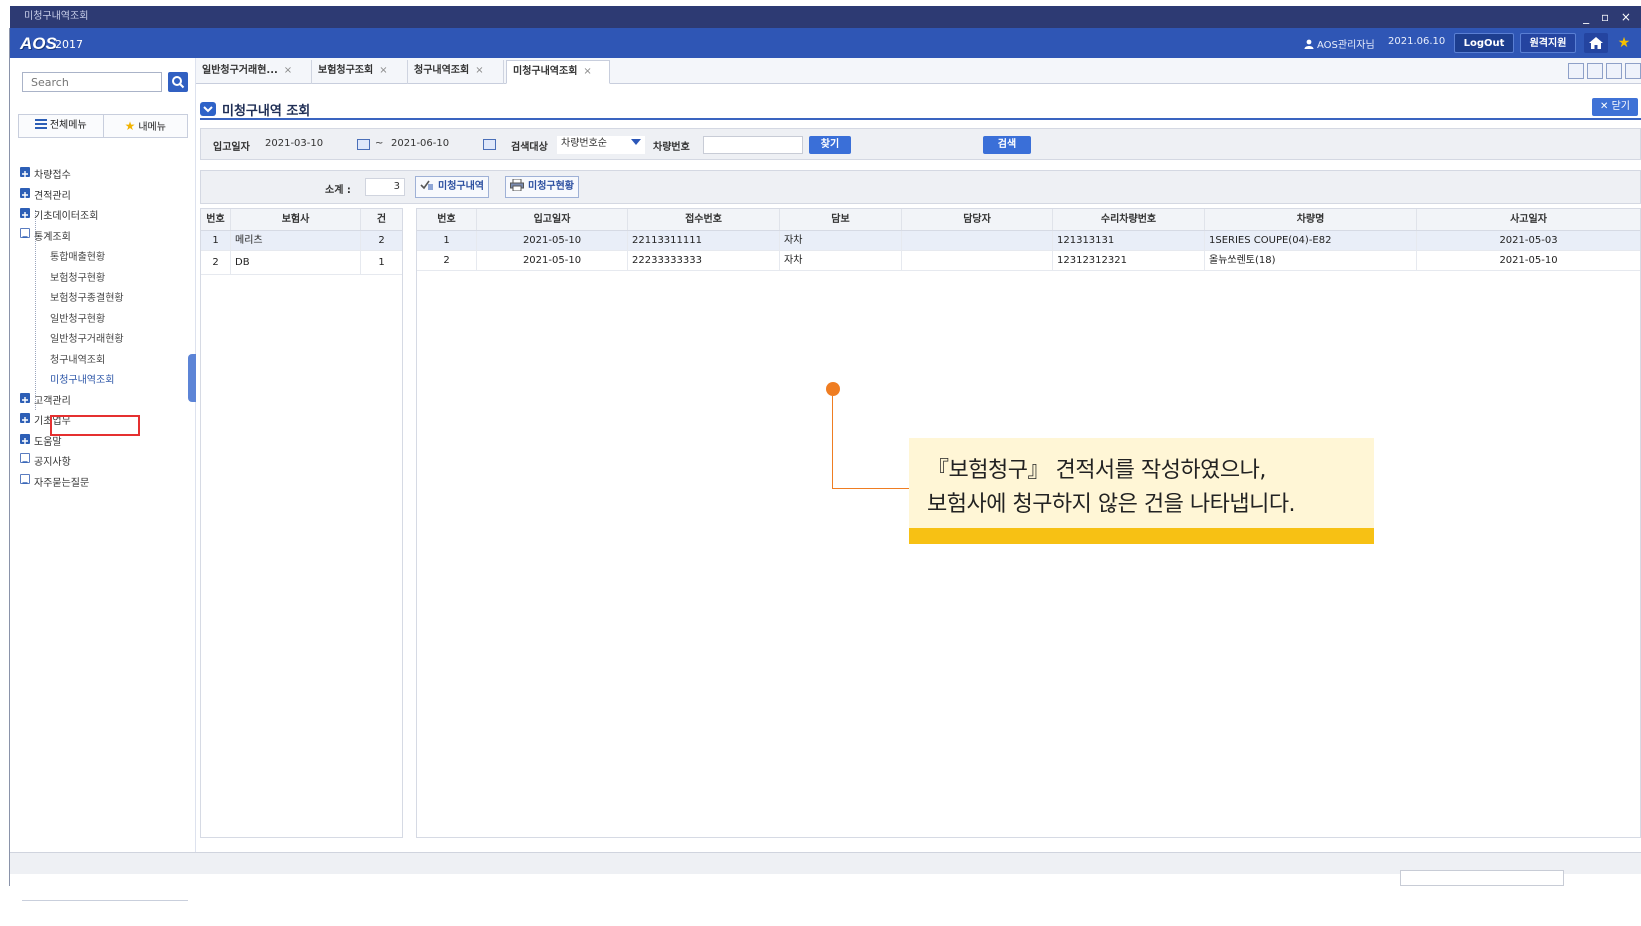 This screenshot has height=926, width=1641. I want to click on tree-item-selected: 미청구내역조회, so click(105, 381).